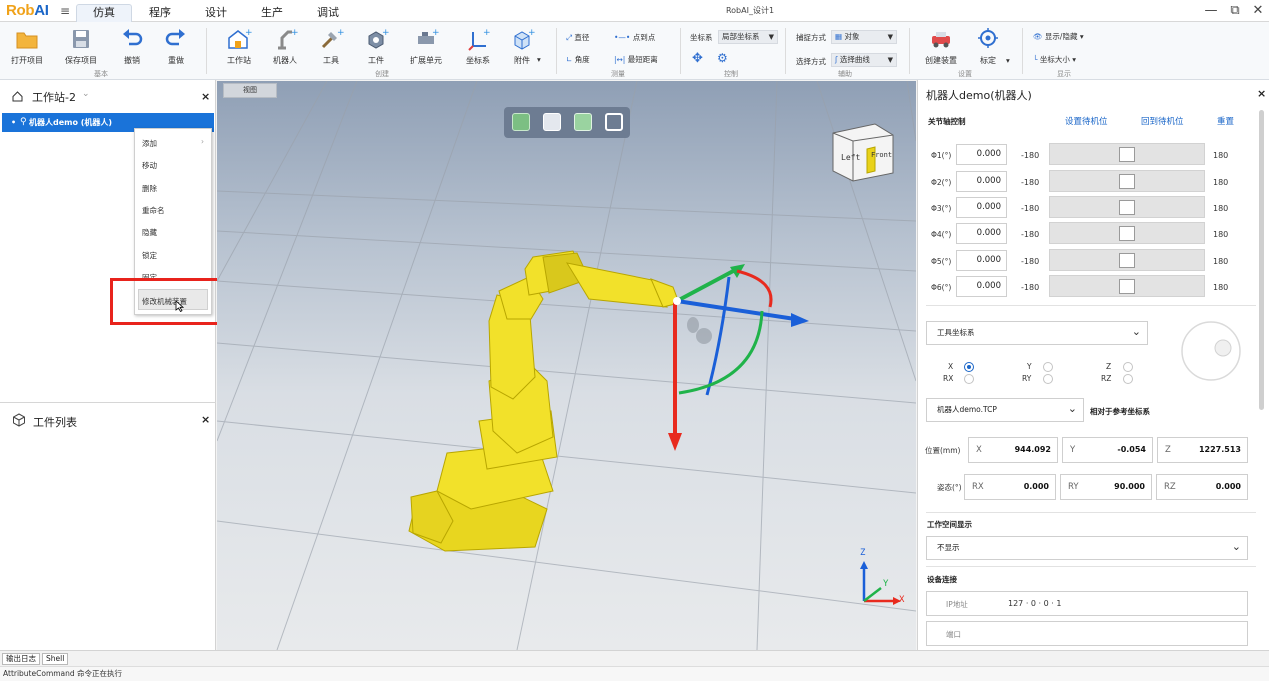  I want to click on position-x-field: X 944.092, so click(1013, 450).